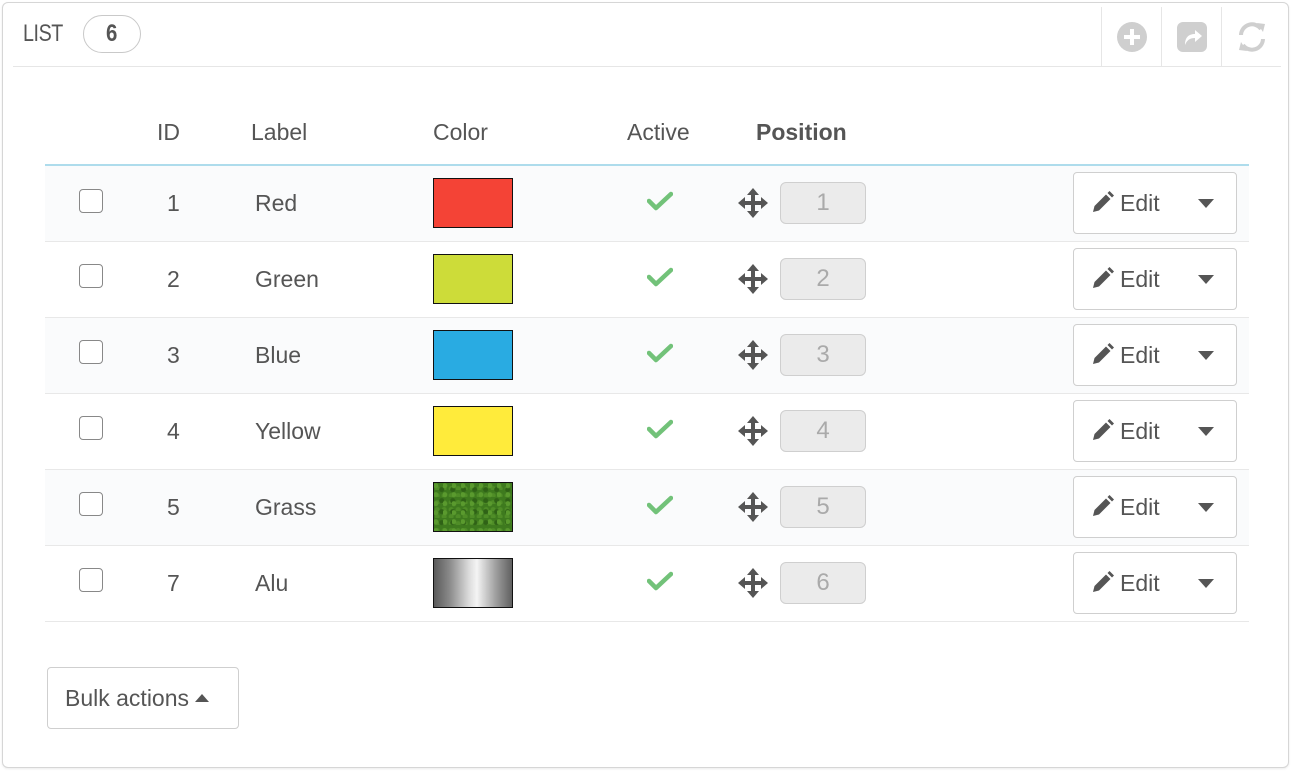 The image size is (1292, 772). I want to click on panel-heading: LIST 6, so click(647, 35).